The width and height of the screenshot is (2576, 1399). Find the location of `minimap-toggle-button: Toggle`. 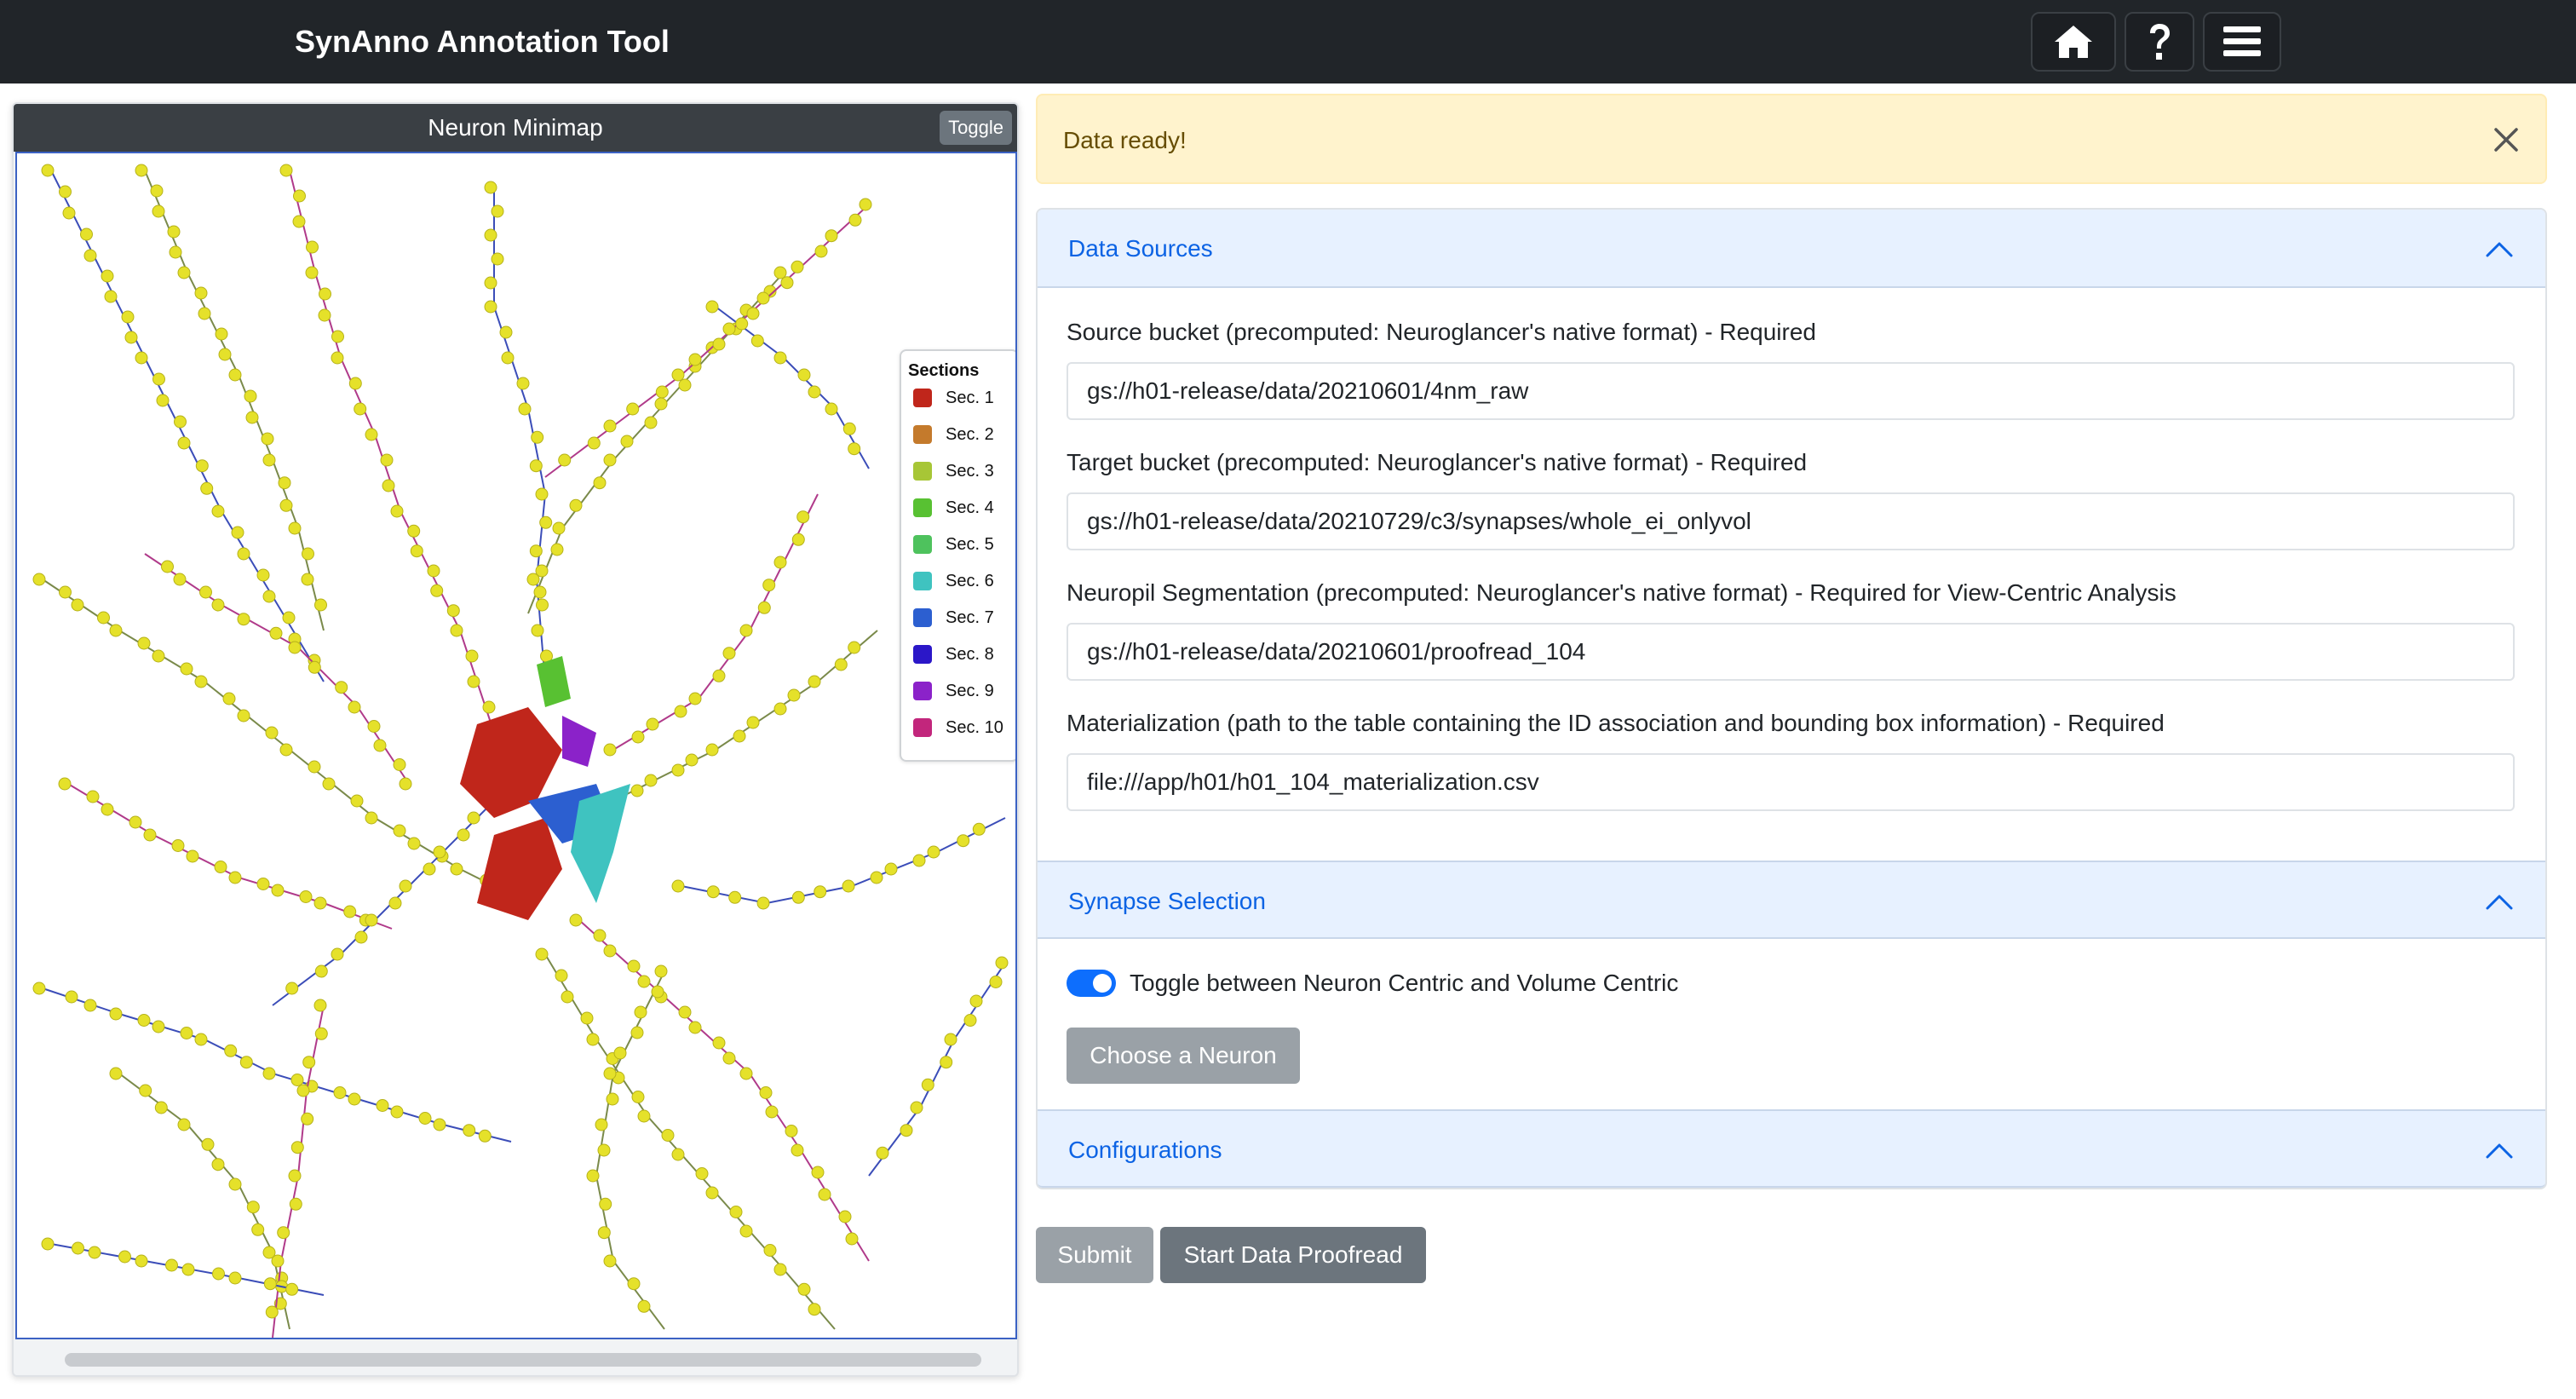

minimap-toggle-button: Toggle is located at coordinates (976, 128).